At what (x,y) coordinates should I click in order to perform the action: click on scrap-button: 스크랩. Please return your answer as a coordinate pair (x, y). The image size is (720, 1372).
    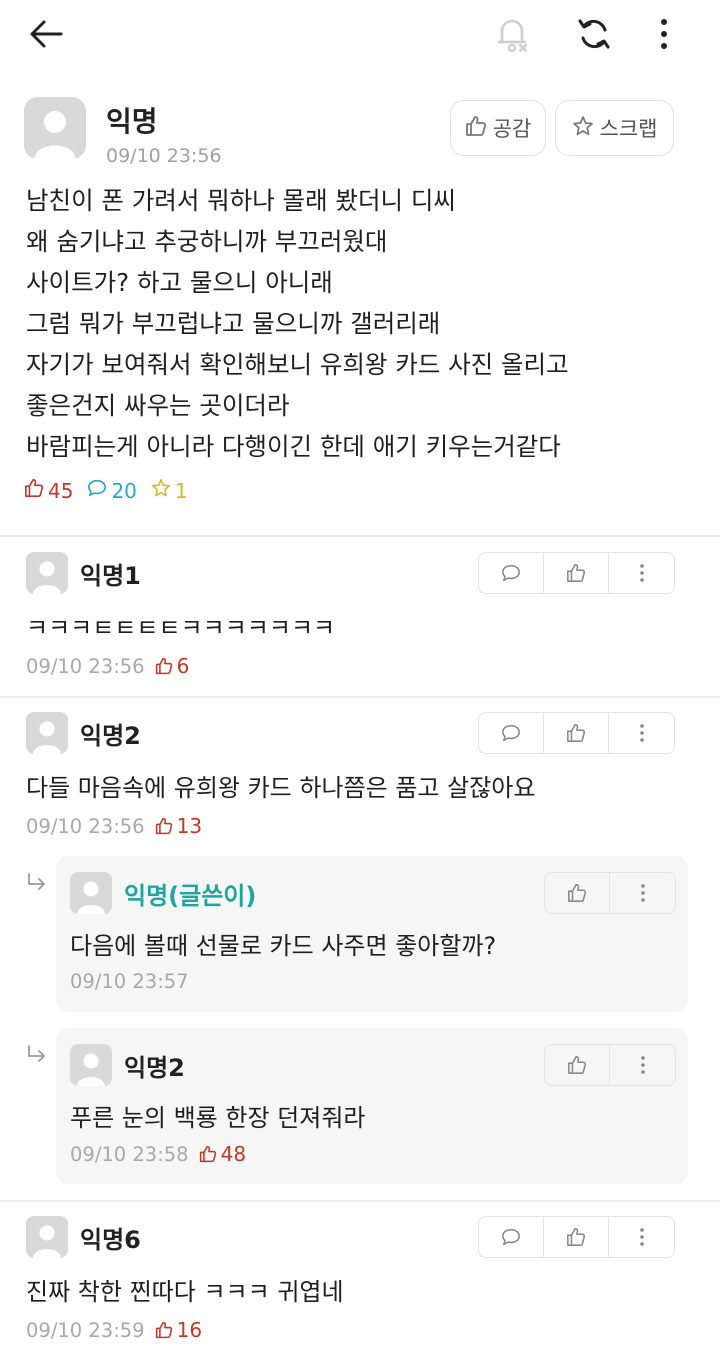
    Looking at the image, I should click on (614, 128).